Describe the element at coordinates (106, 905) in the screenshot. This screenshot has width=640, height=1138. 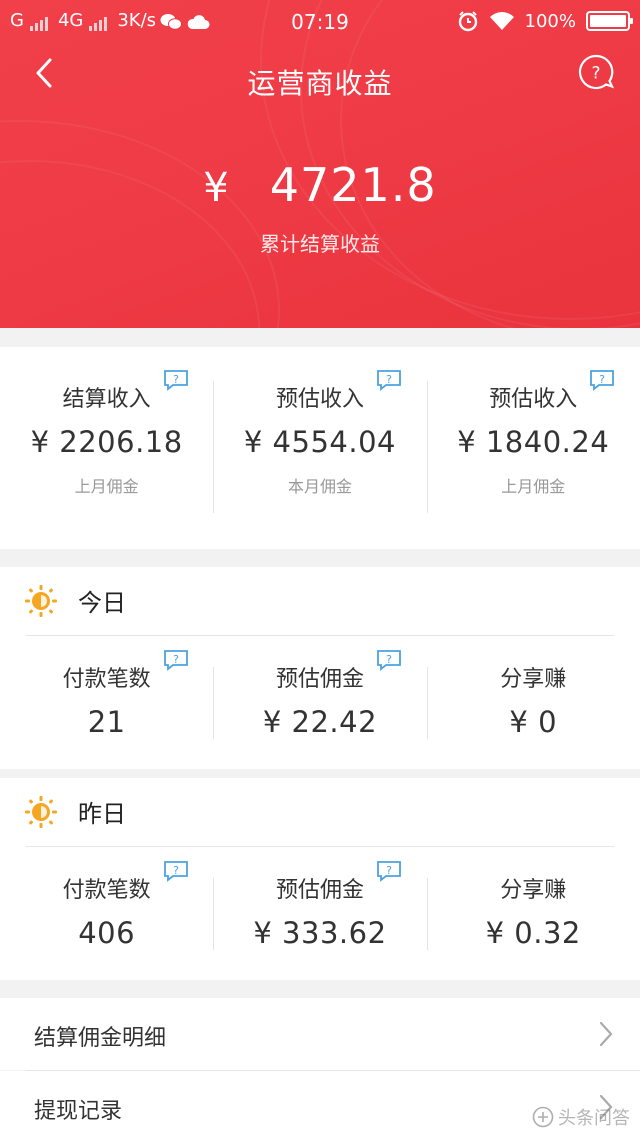
I see `stat-item: 付款笔数 ? 406` at that location.